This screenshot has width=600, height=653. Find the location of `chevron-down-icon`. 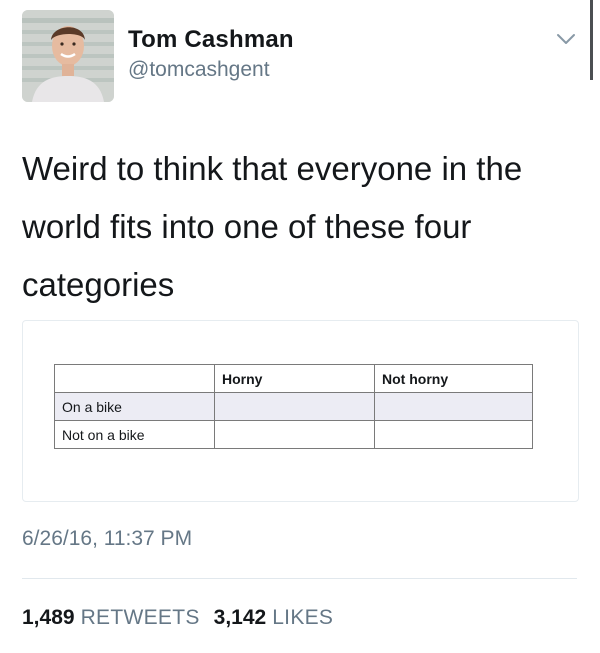

chevron-down-icon is located at coordinates (566, 39).